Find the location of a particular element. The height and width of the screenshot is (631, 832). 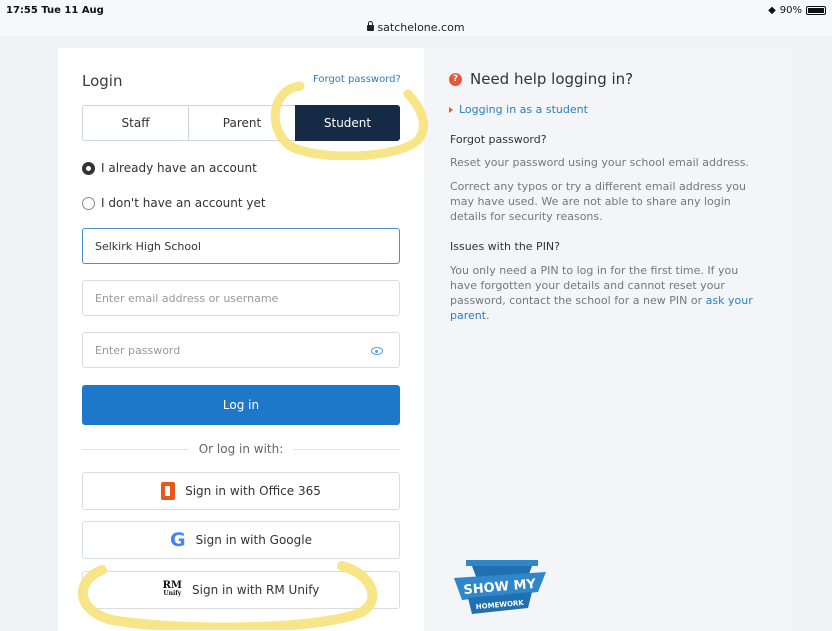

question-icon: ? is located at coordinates (455, 79).